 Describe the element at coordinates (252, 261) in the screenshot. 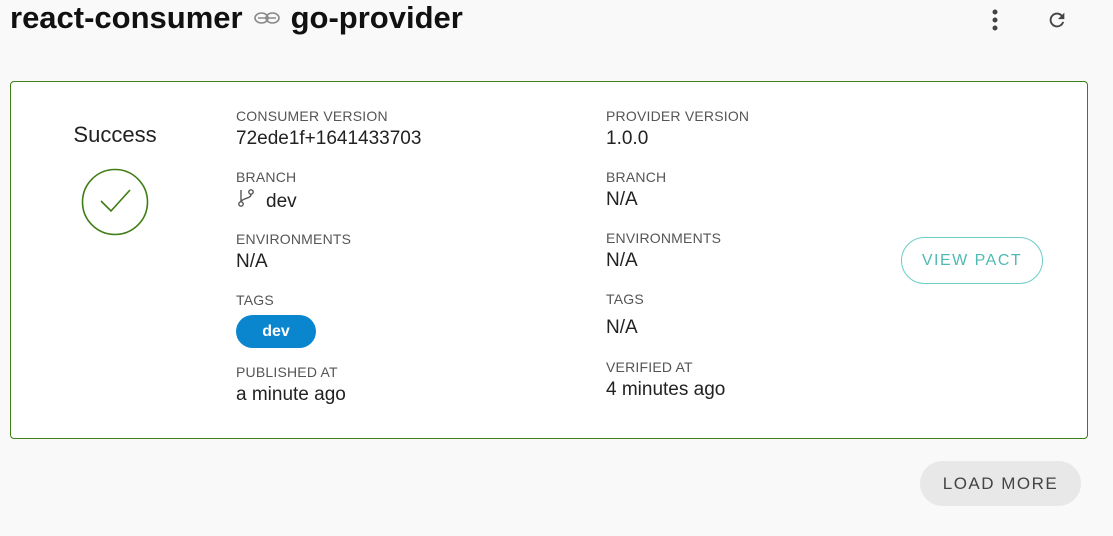

I see `consumer-environments-value: N/A` at that location.